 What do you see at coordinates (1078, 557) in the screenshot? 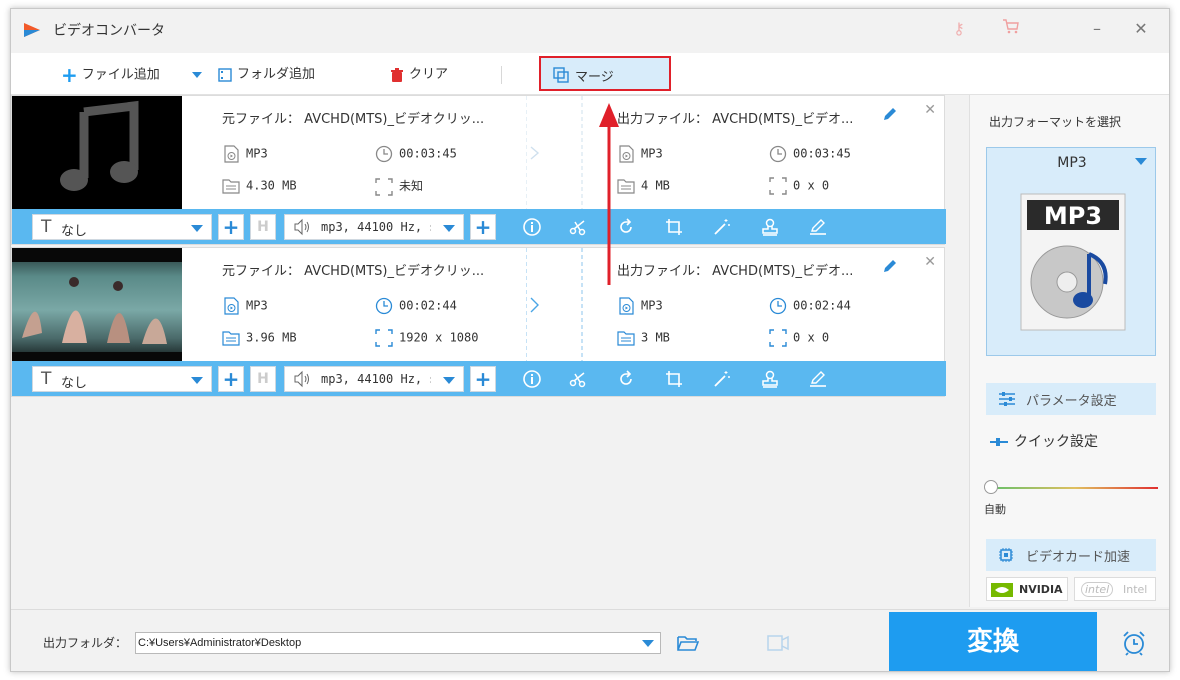
I see `video-card-label: ビデオカード加速` at bounding box center [1078, 557].